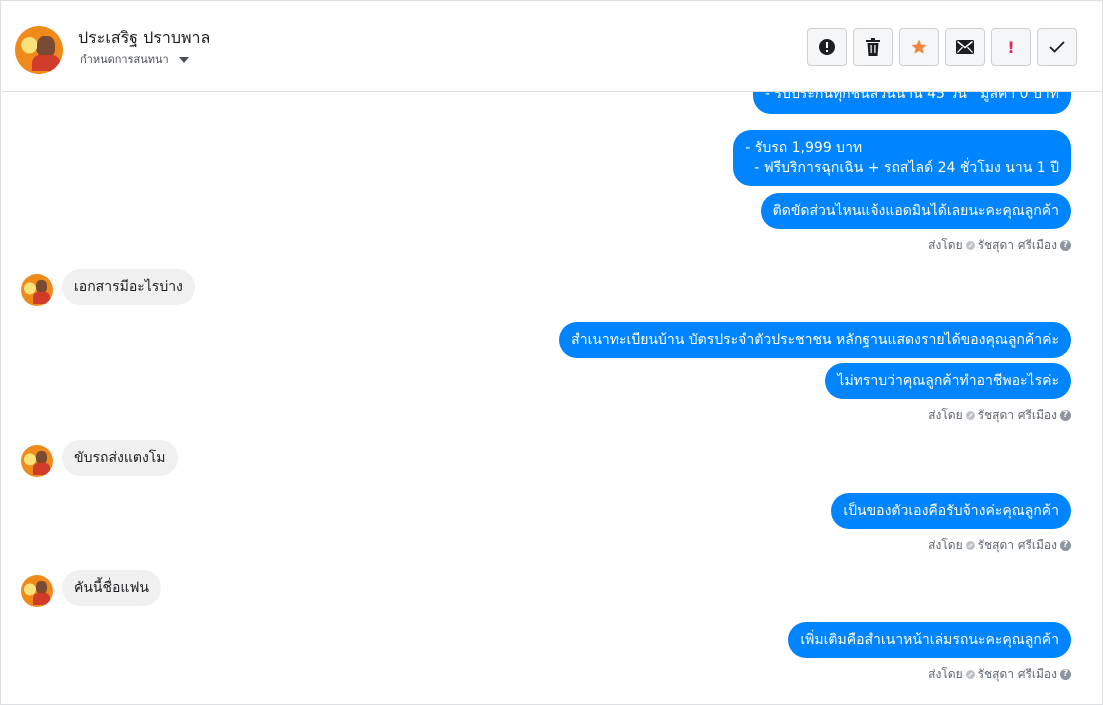 Image resolution: width=1103 pixels, height=705 pixels. Describe the element at coordinates (111, 588) in the screenshot. I see `incoming-message: คันนี้ชื่อแฟน` at that location.